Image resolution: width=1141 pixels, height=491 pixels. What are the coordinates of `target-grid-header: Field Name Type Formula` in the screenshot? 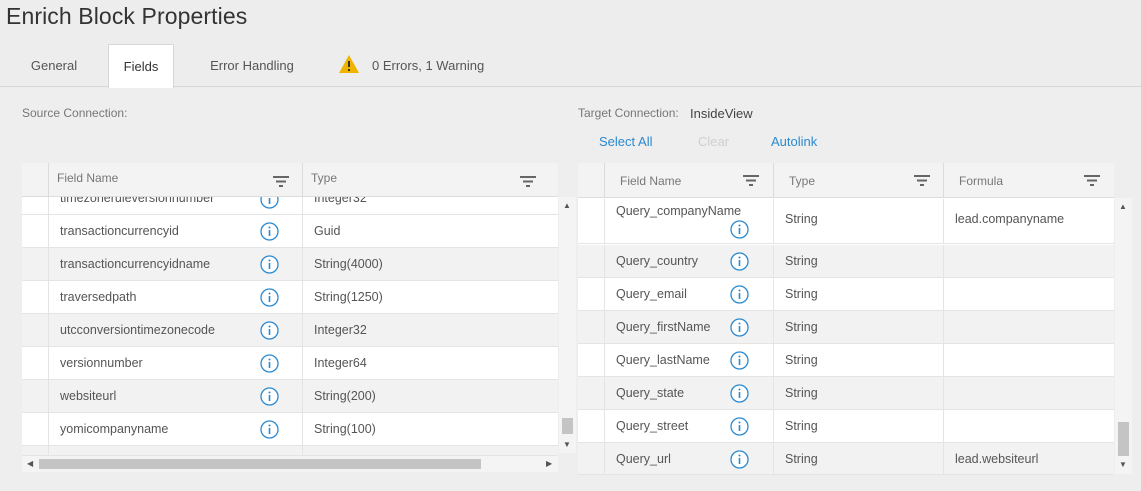 It's located at (846, 180).